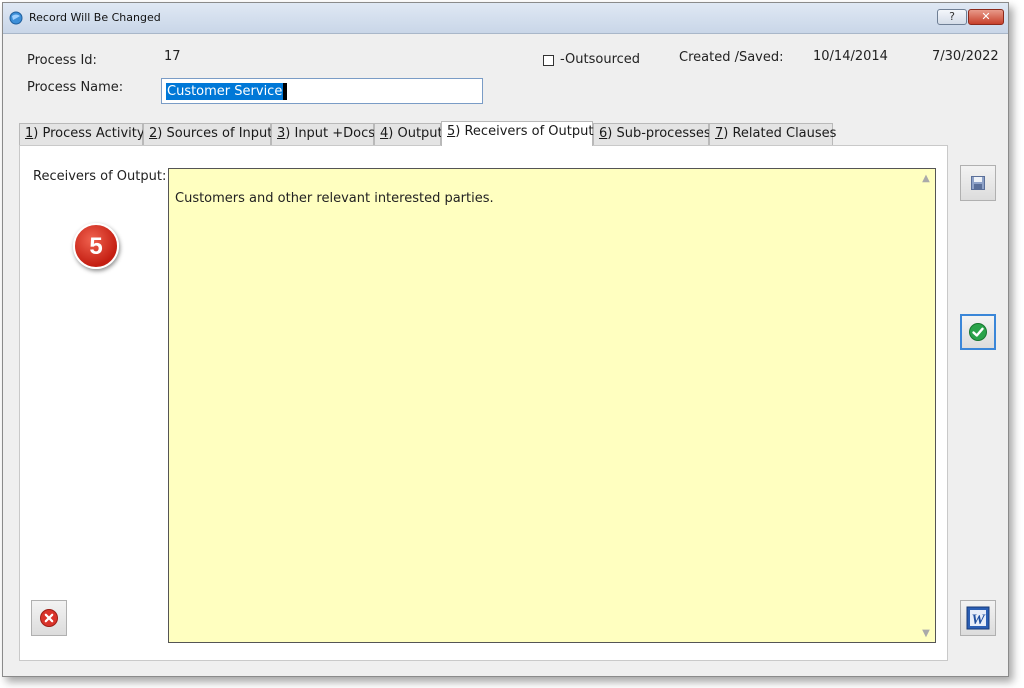 This screenshot has height=688, width=1024. I want to click on created-date: 10/14/2014, so click(850, 56).